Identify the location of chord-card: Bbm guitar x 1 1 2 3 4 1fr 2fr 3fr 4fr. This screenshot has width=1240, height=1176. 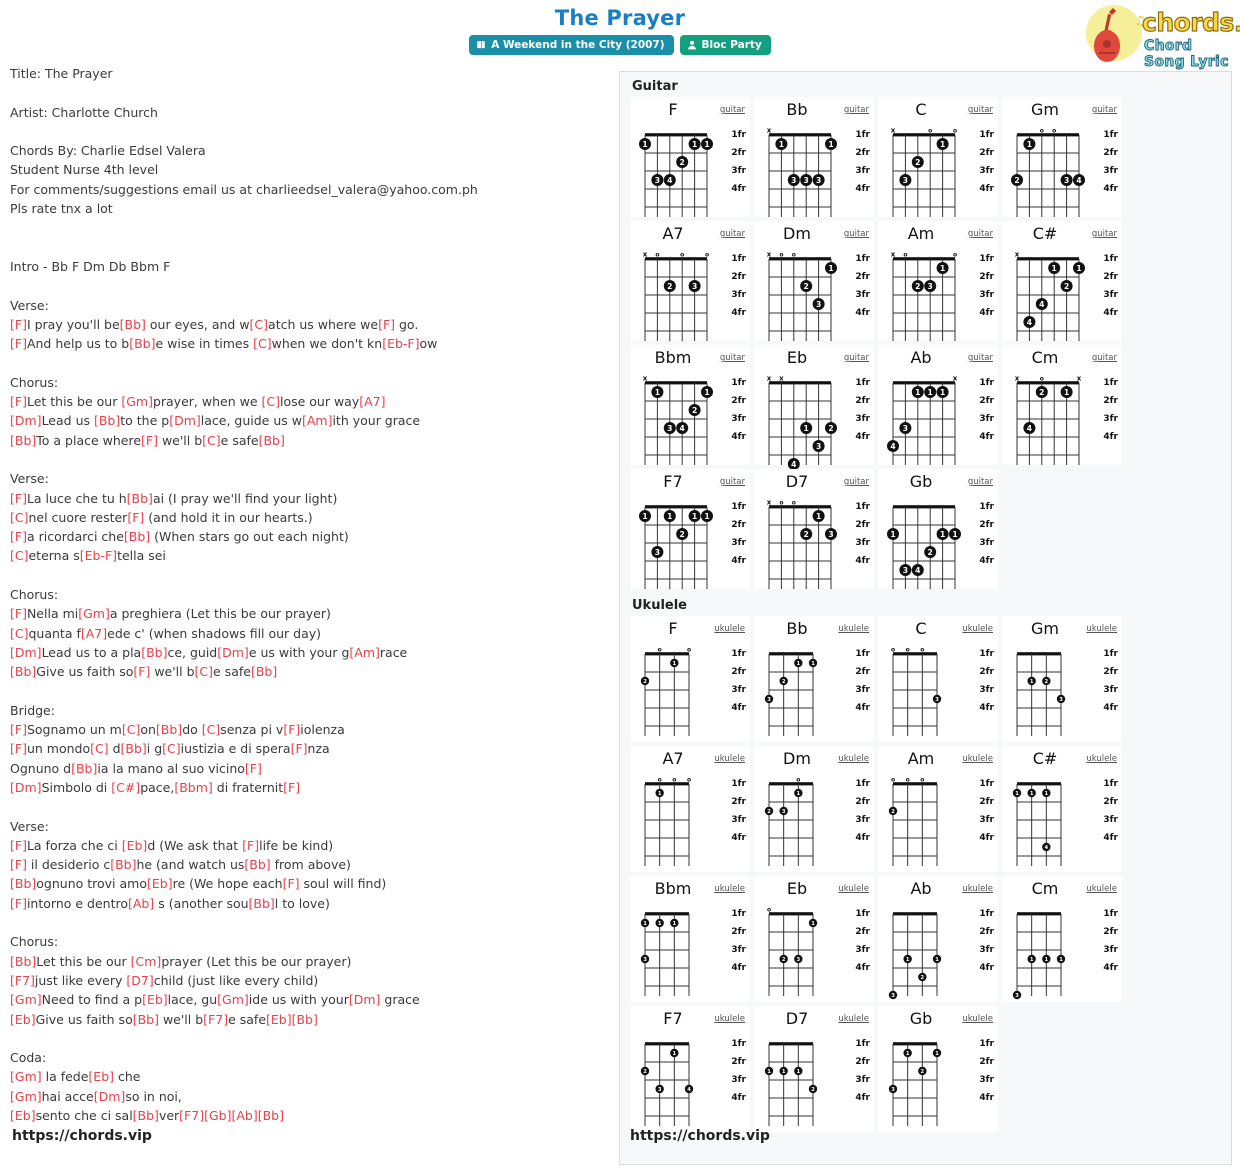
(690, 405).